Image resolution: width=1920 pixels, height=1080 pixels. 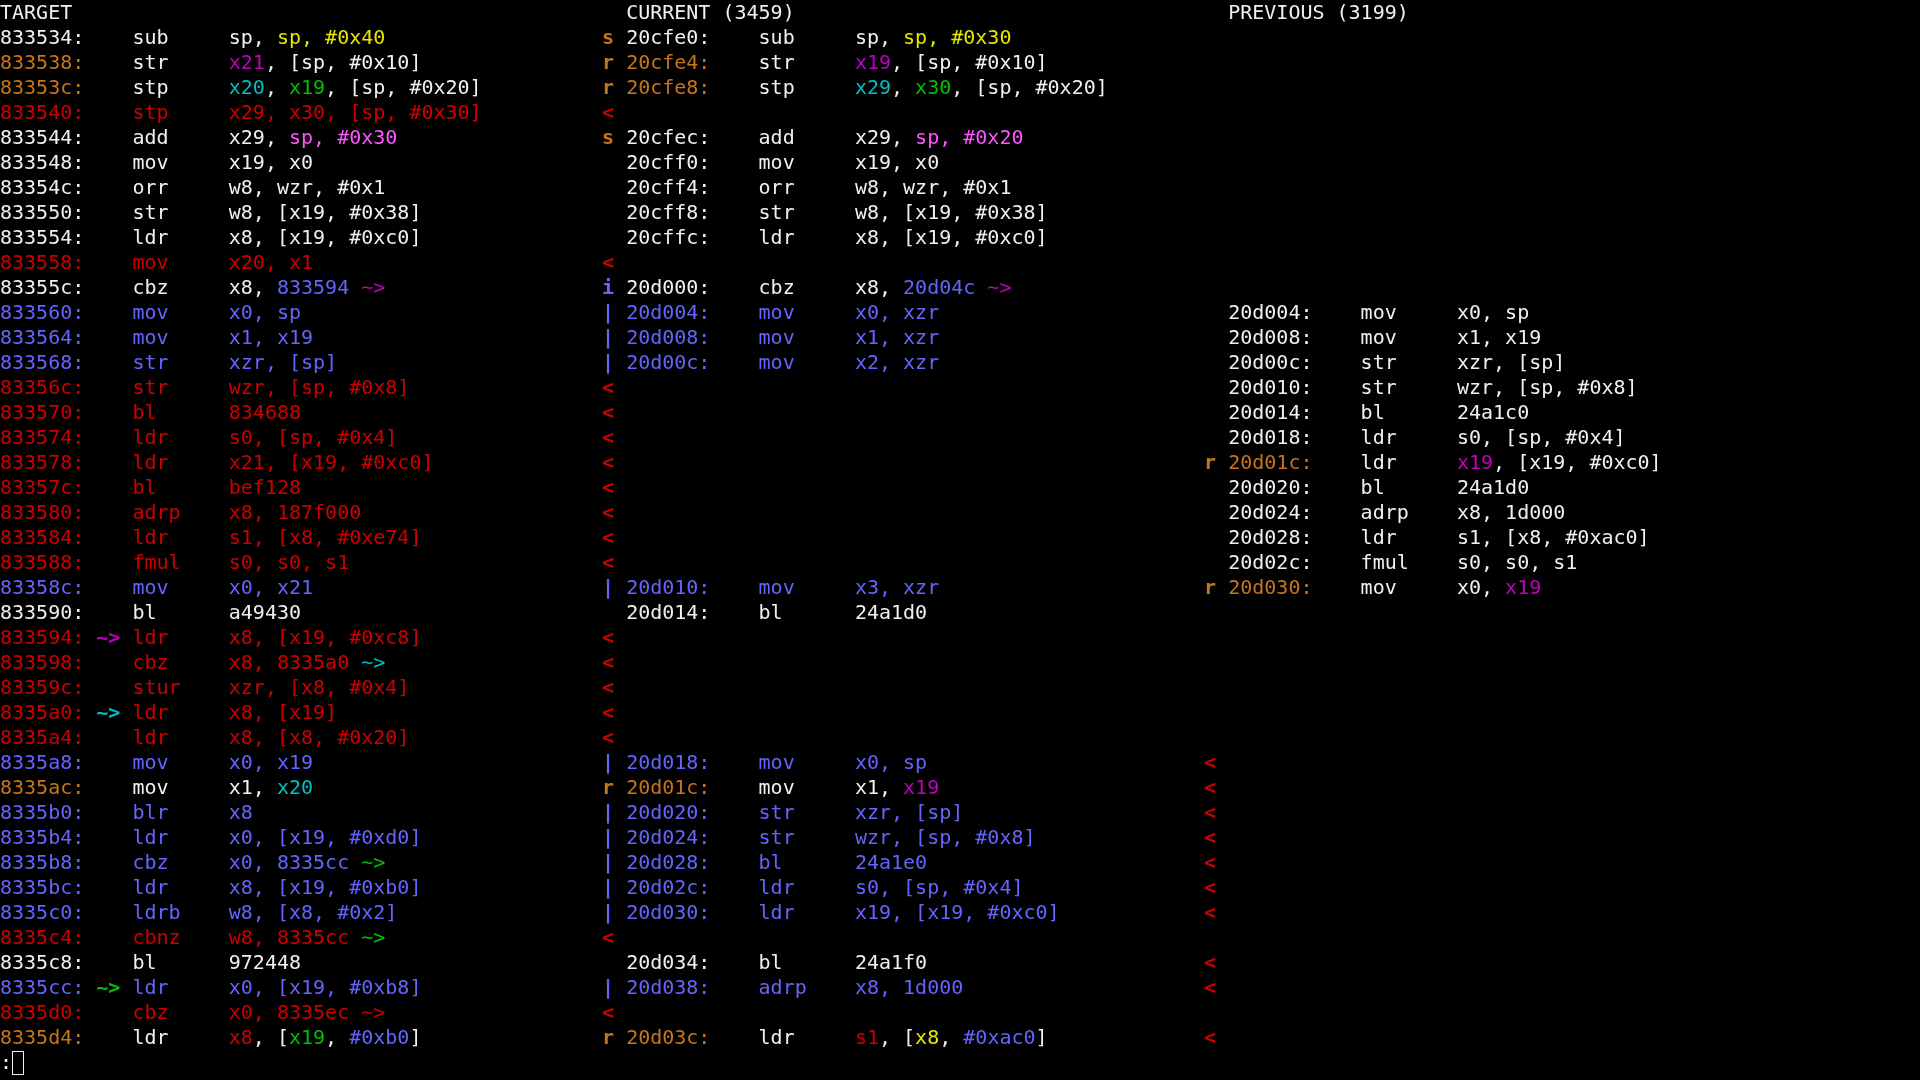 What do you see at coordinates (42, 62) in the screenshot?
I see `address-text: 833538:` at bounding box center [42, 62].